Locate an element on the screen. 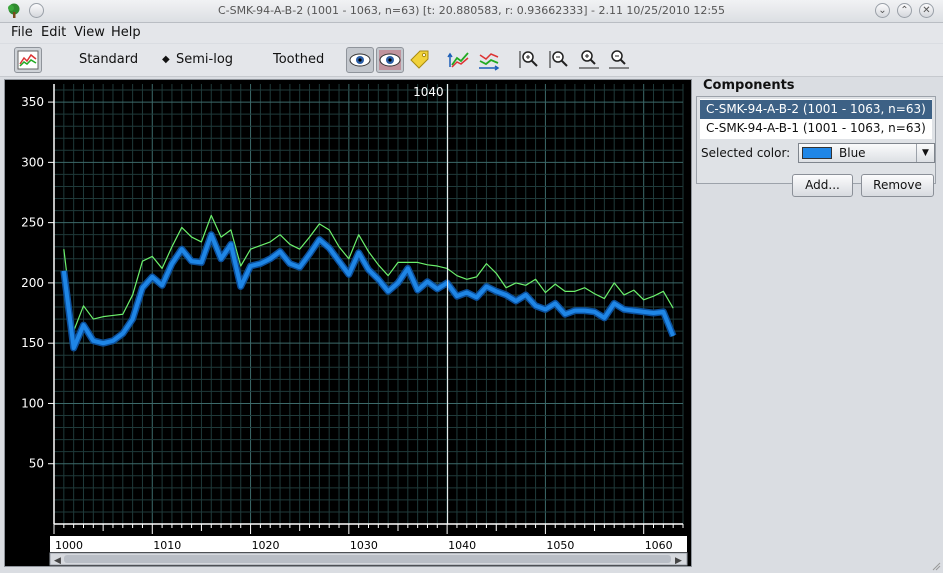 The image size is (943, 573). sort-up-button is located at coordinates (459, 60).